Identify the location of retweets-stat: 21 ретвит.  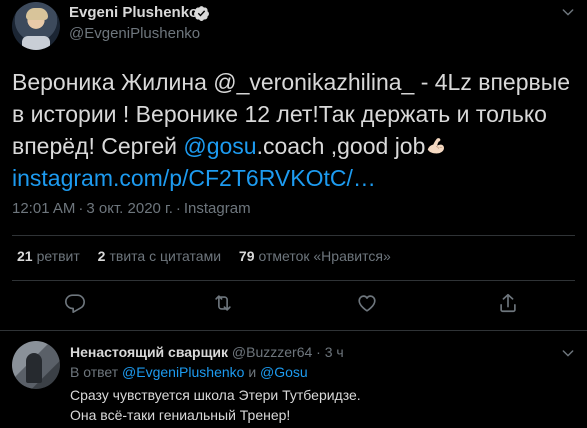
(48, 256).